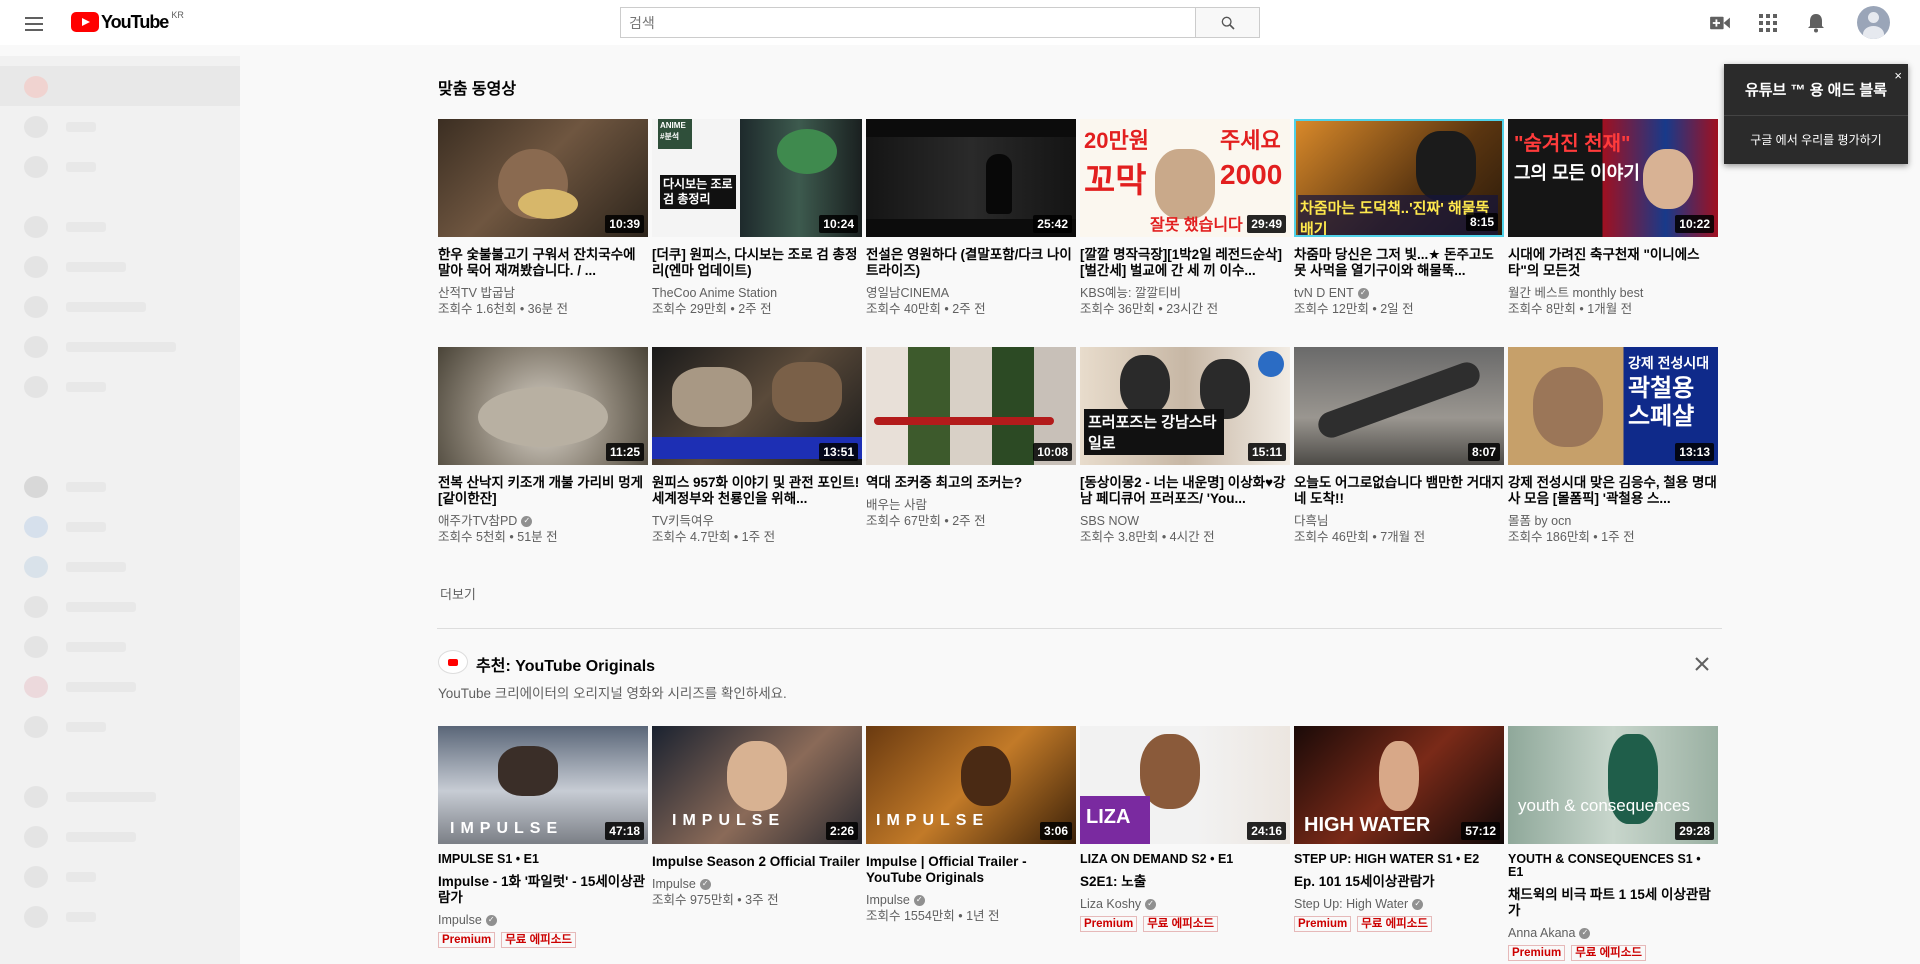 The width and height of the screenshot is (1920, 964). What do you see at coordinates (971, 406) in the screenshot?
I see `video-thumbnail: 10:08` at bounding box center [971, 406].